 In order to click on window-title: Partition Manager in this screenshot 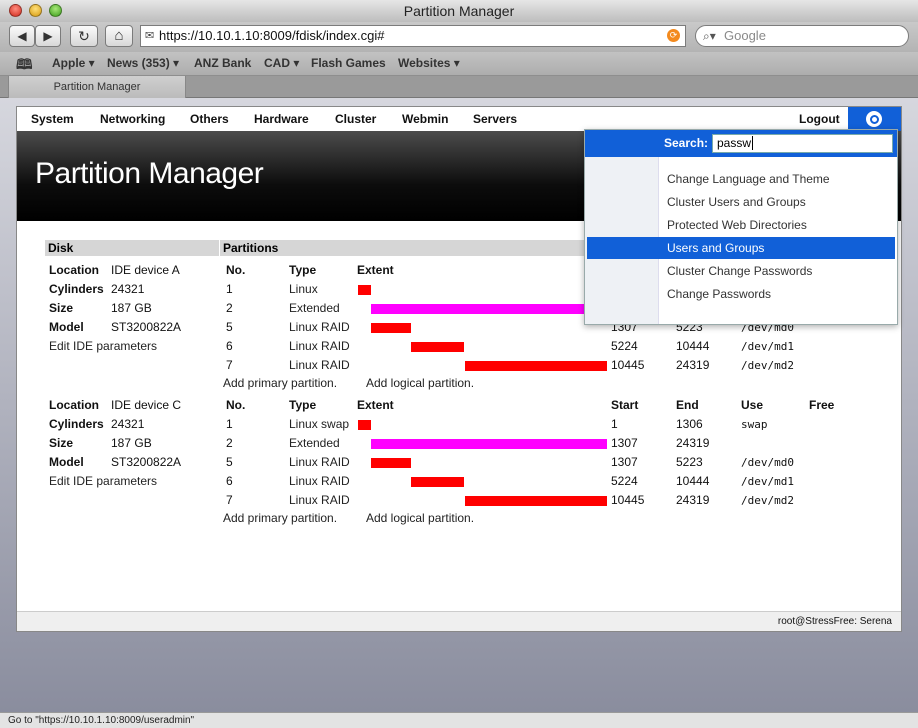, I will do `click(459, 11)`.